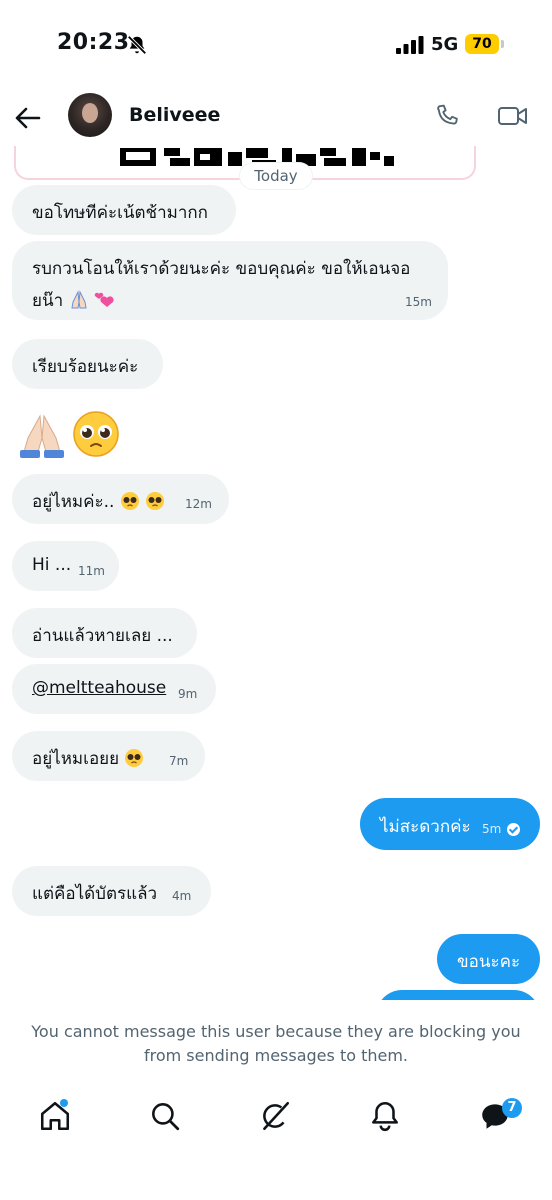 The width and height of the screenshot is (552, 1200). Describe the element at coordinates (85, 367) in the screenshot. I see `message-text: เรียบร้อยนะค่ะ` at that location.